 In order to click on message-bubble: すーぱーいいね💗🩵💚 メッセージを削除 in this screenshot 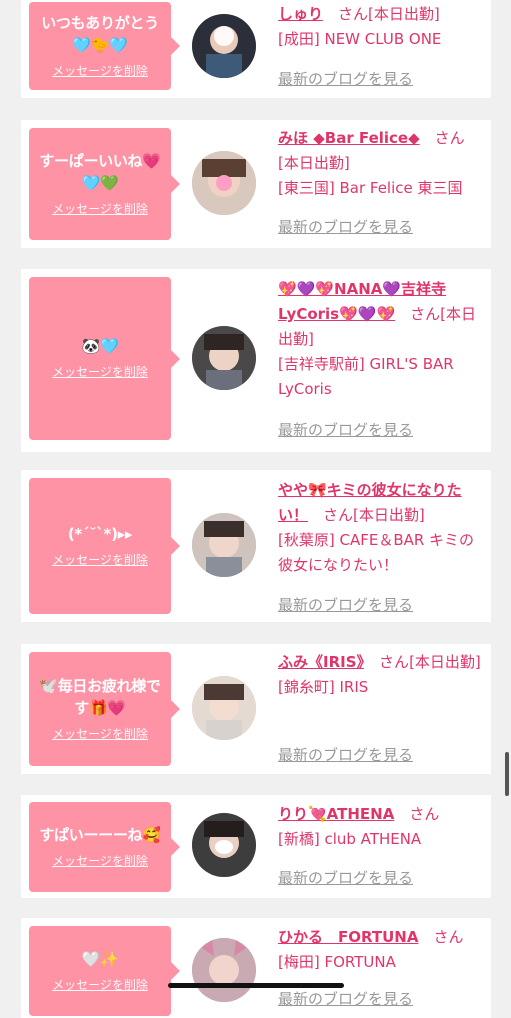, I will do `click(104, 184)`.